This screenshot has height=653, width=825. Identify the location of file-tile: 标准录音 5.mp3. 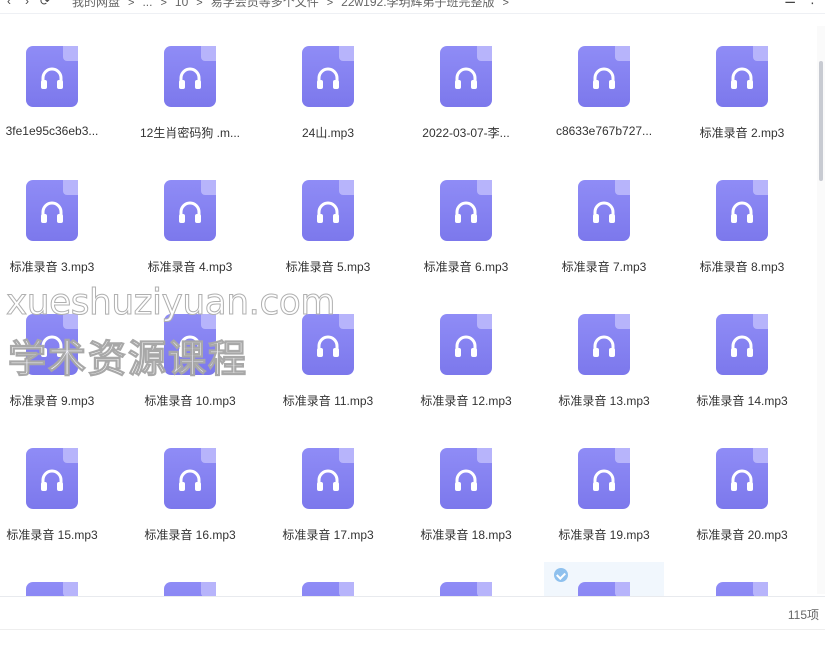
(328, 220).